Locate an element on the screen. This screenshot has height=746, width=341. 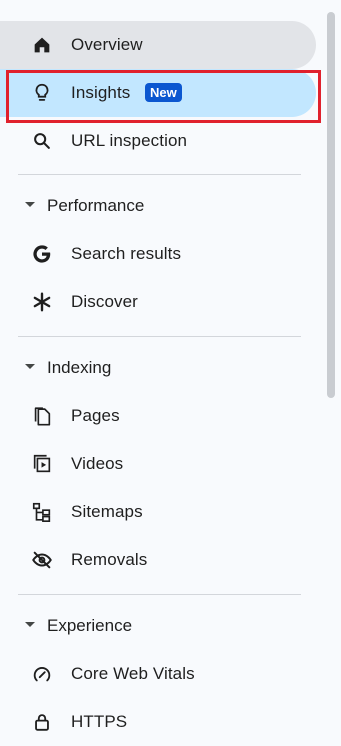
asterisk-icon is located at coordinates (42, 302).